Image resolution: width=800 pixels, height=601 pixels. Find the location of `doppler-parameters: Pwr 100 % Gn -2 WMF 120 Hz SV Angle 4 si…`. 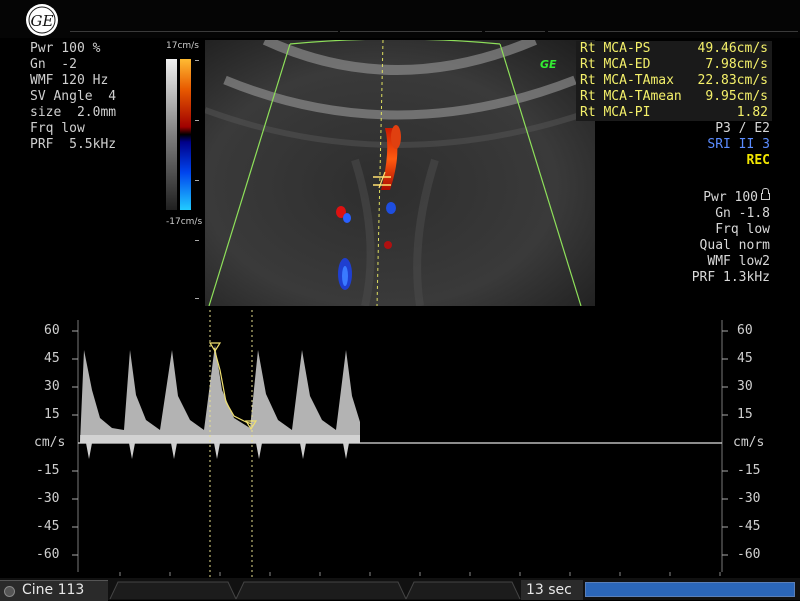

doppler-parameters: Pwr 100 % Gn -2 WMF 120 Hz SV Angle 4 si… is located at coordinates (73, 97).